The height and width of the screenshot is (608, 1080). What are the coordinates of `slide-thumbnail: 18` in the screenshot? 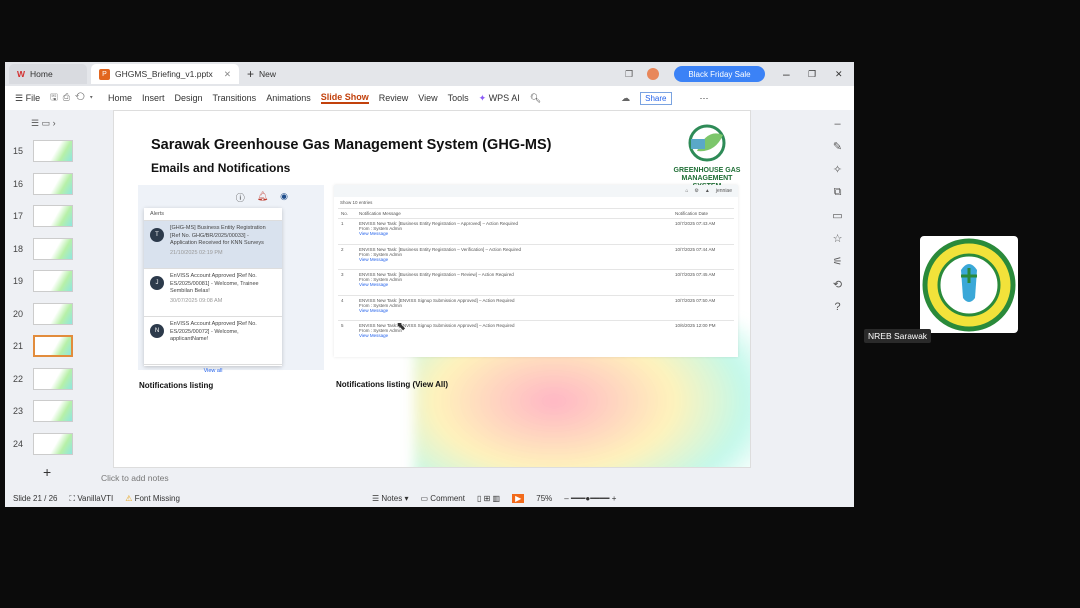 It's located at (43, 248).